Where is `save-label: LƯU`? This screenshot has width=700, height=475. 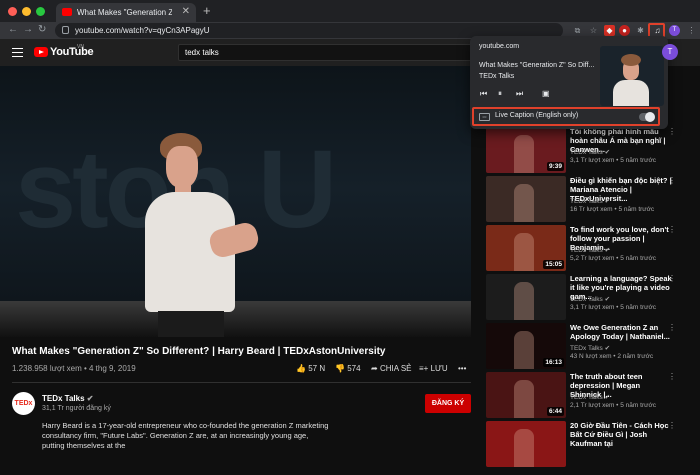 save-label: LƯU is located at coordinates (439, 368).